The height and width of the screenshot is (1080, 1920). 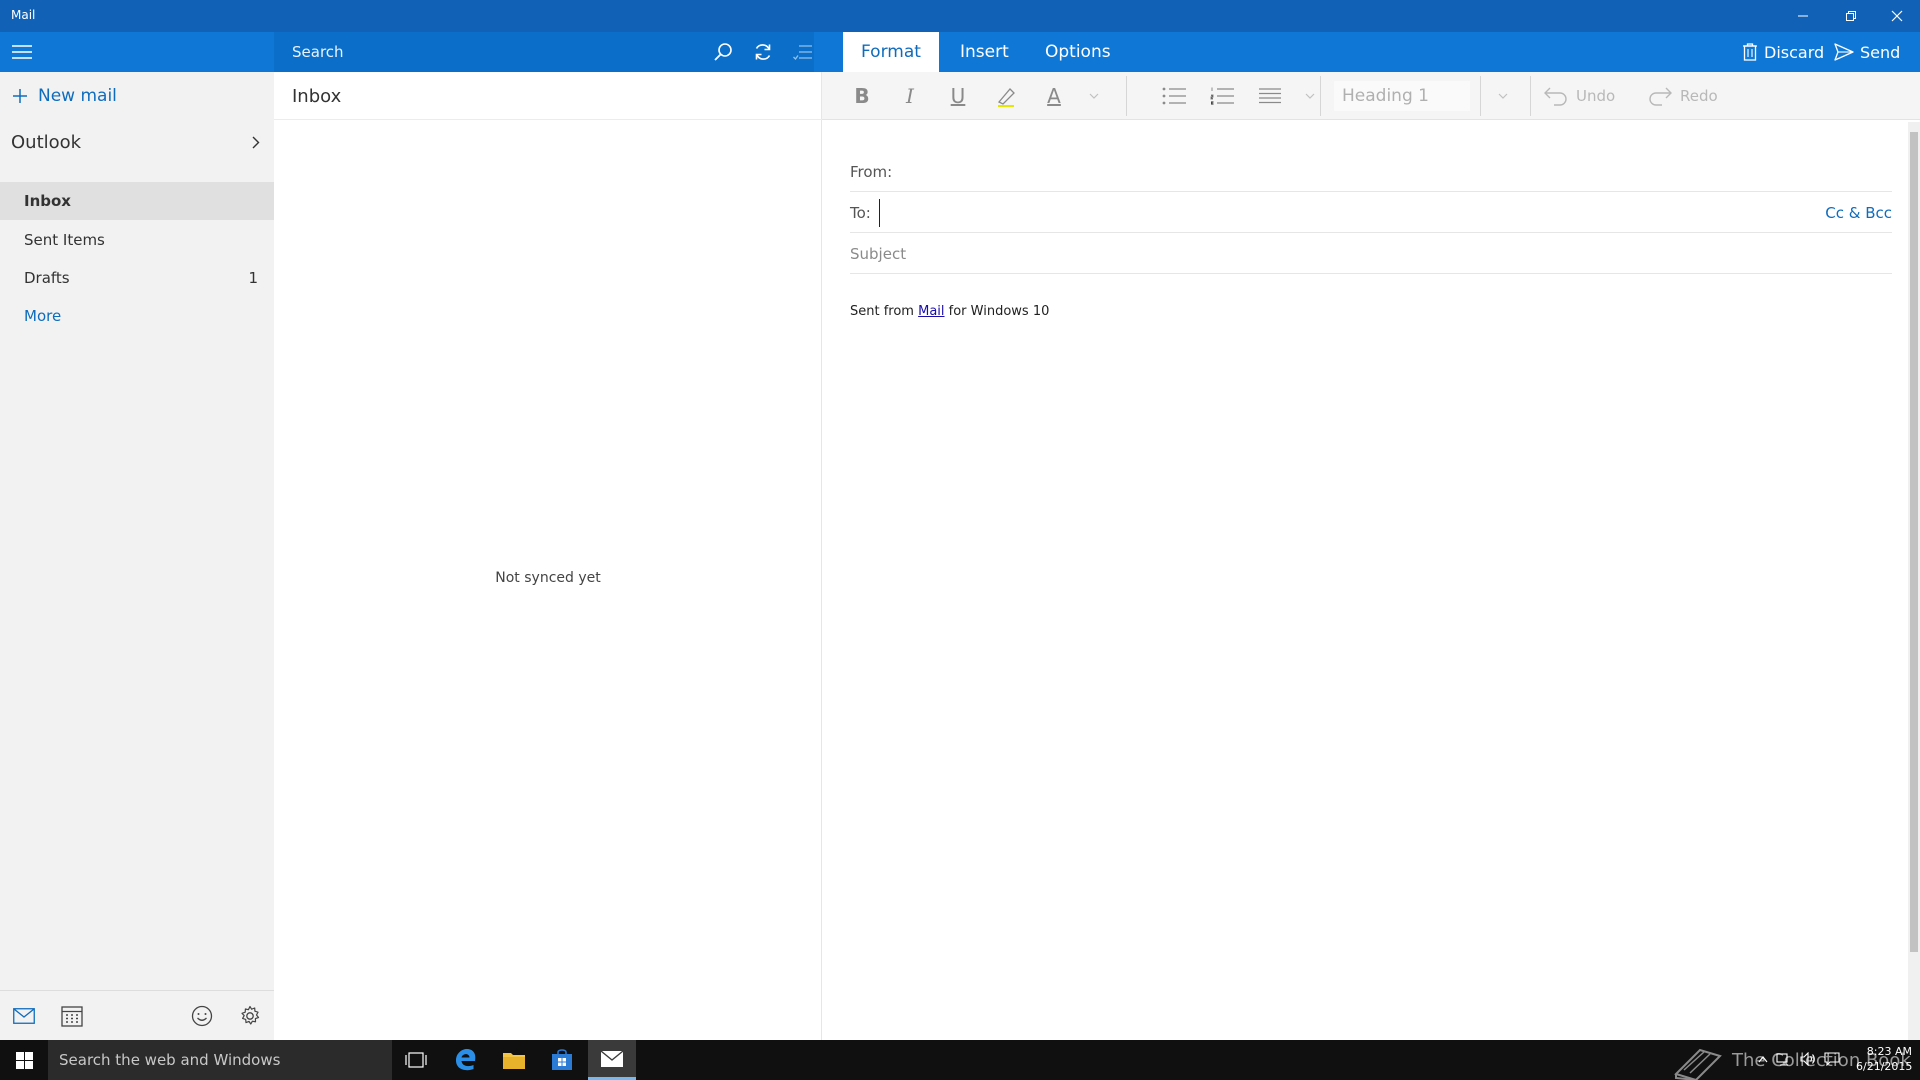 I want to click on edge-button, so click(x=466, y=1060).